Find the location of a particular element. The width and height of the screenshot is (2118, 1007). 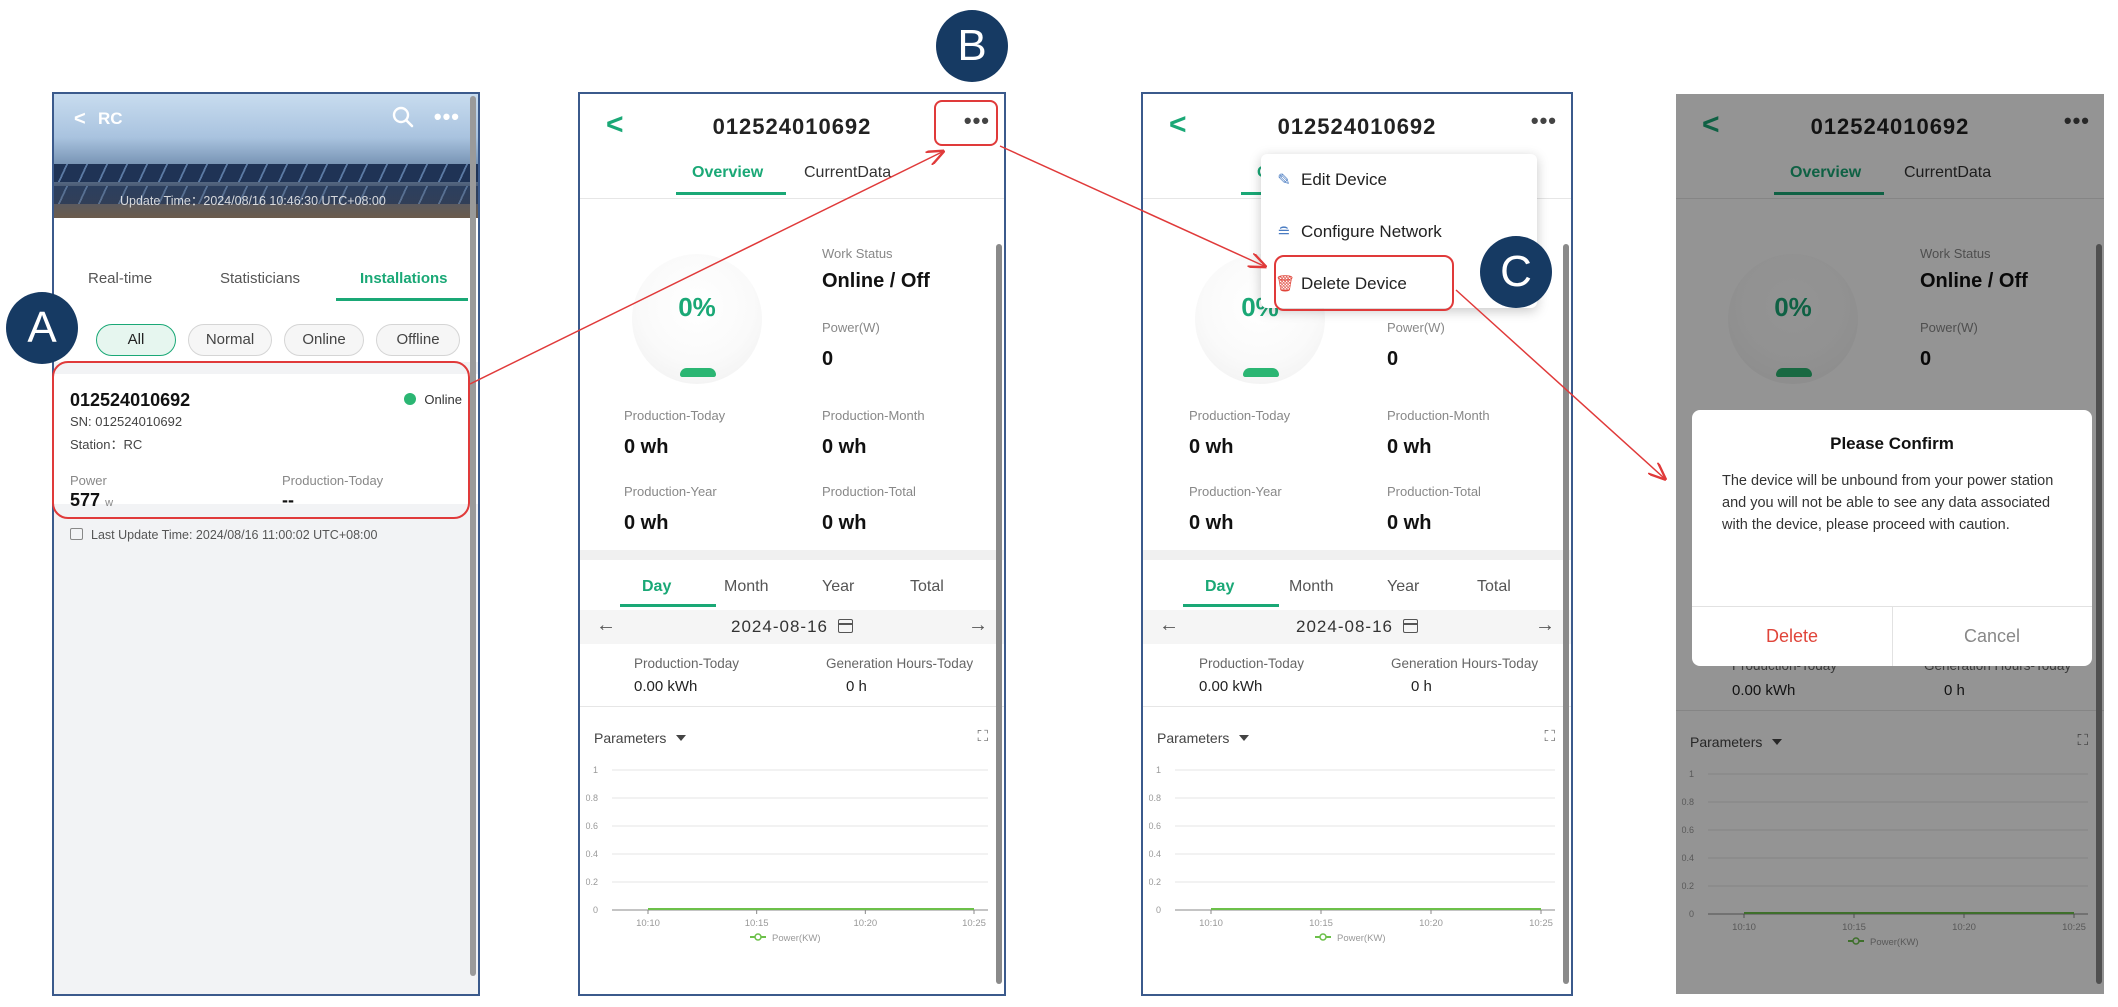

production-total-value: 0 wh is located at coordinates (1409, 523).